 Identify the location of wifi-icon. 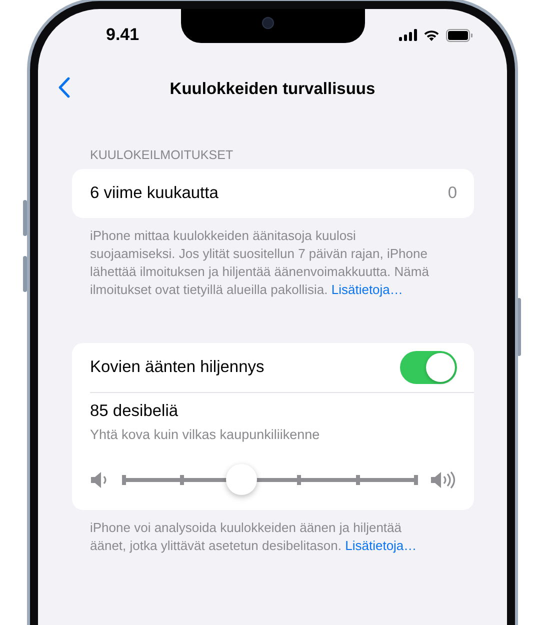
(431, 35).